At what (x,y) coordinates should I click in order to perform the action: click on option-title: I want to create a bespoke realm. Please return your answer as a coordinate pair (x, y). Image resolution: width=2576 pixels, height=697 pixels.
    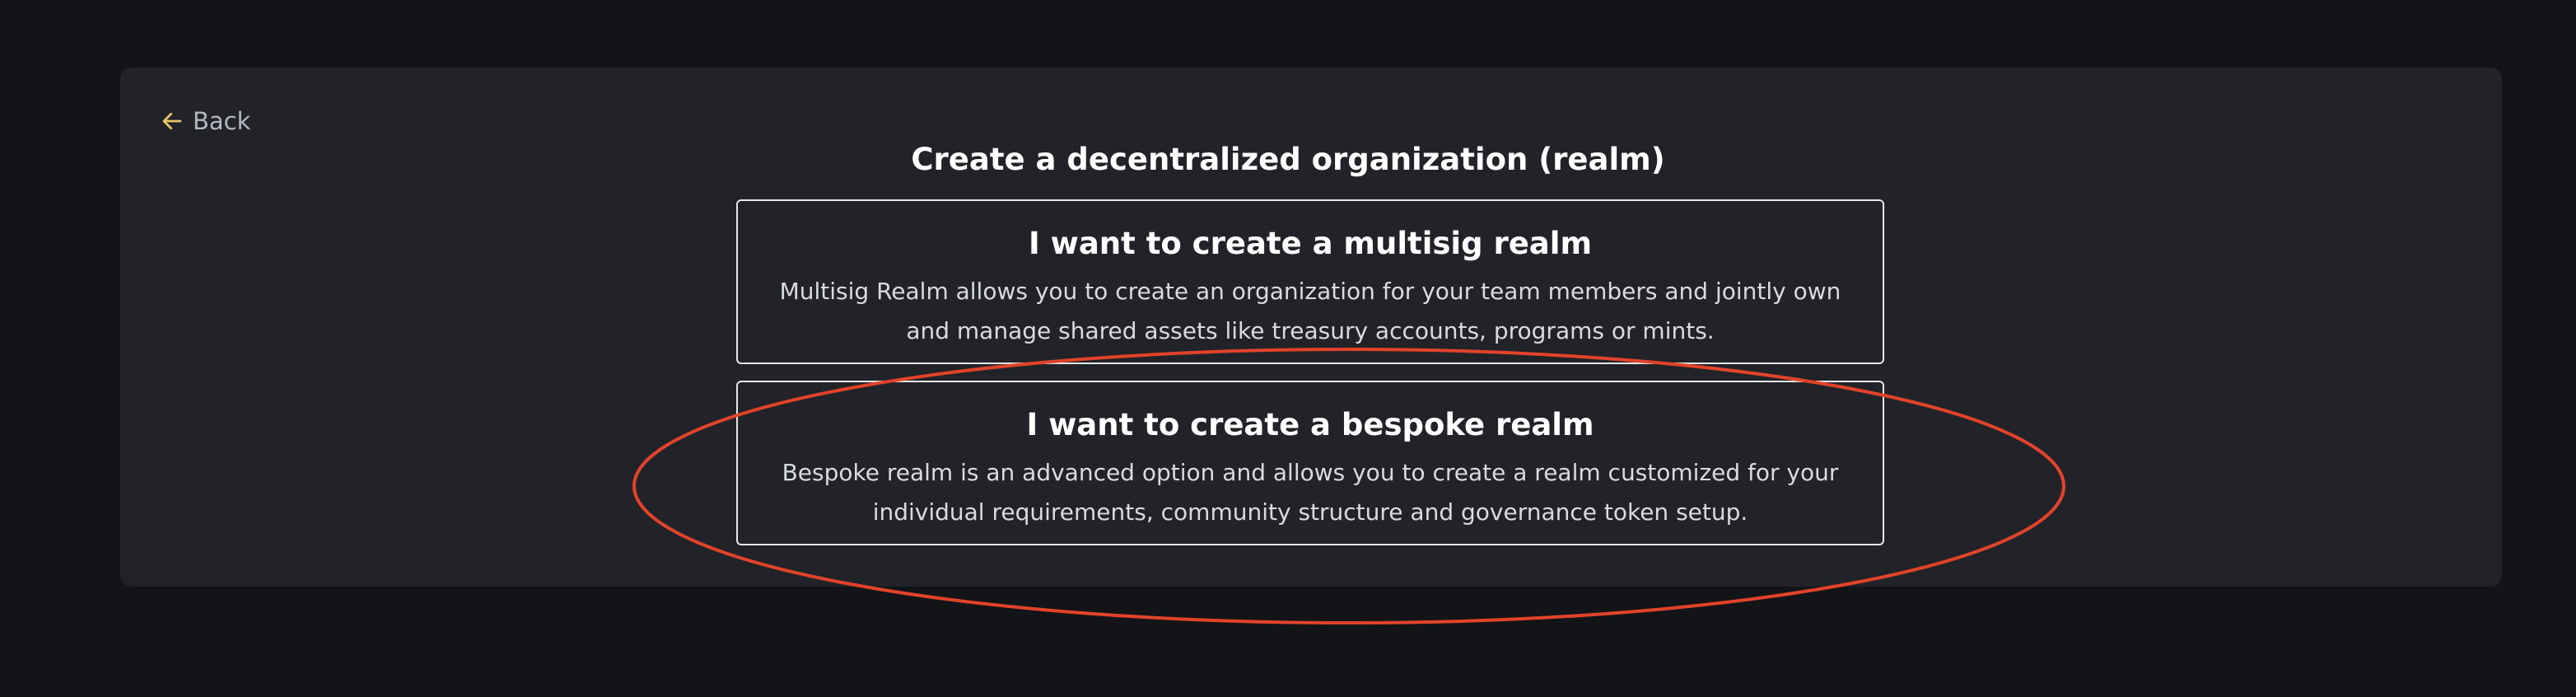
    Looking at the image, I should click on (1310, 424).